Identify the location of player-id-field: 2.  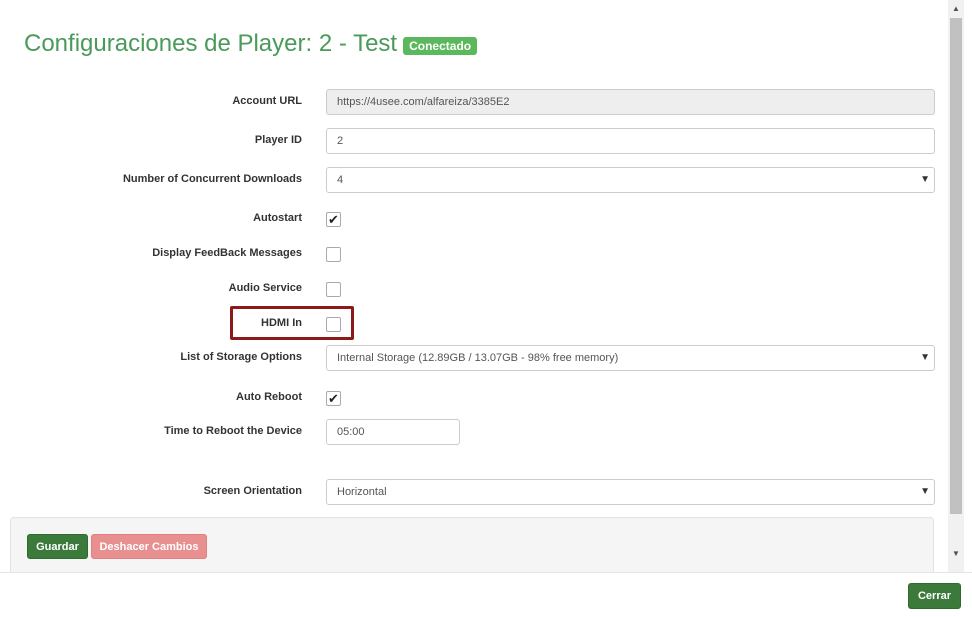
(630, 141).